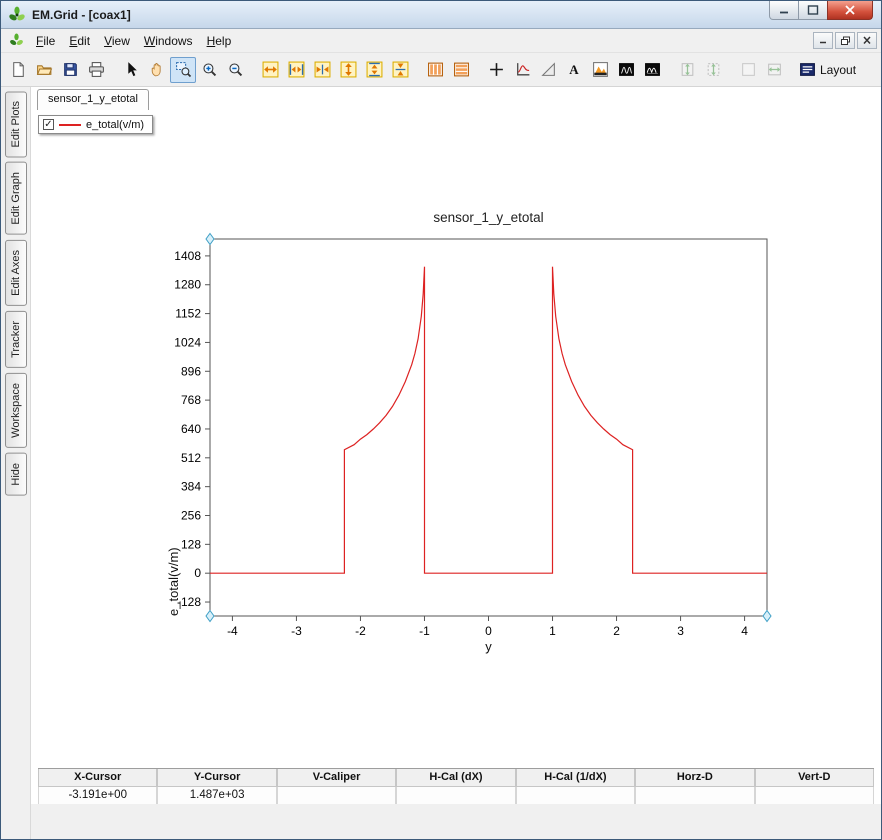 The image size is (882, 840). I want to click on sidebar-tab-edit-plots: Edit Plots, so click(15, 124).